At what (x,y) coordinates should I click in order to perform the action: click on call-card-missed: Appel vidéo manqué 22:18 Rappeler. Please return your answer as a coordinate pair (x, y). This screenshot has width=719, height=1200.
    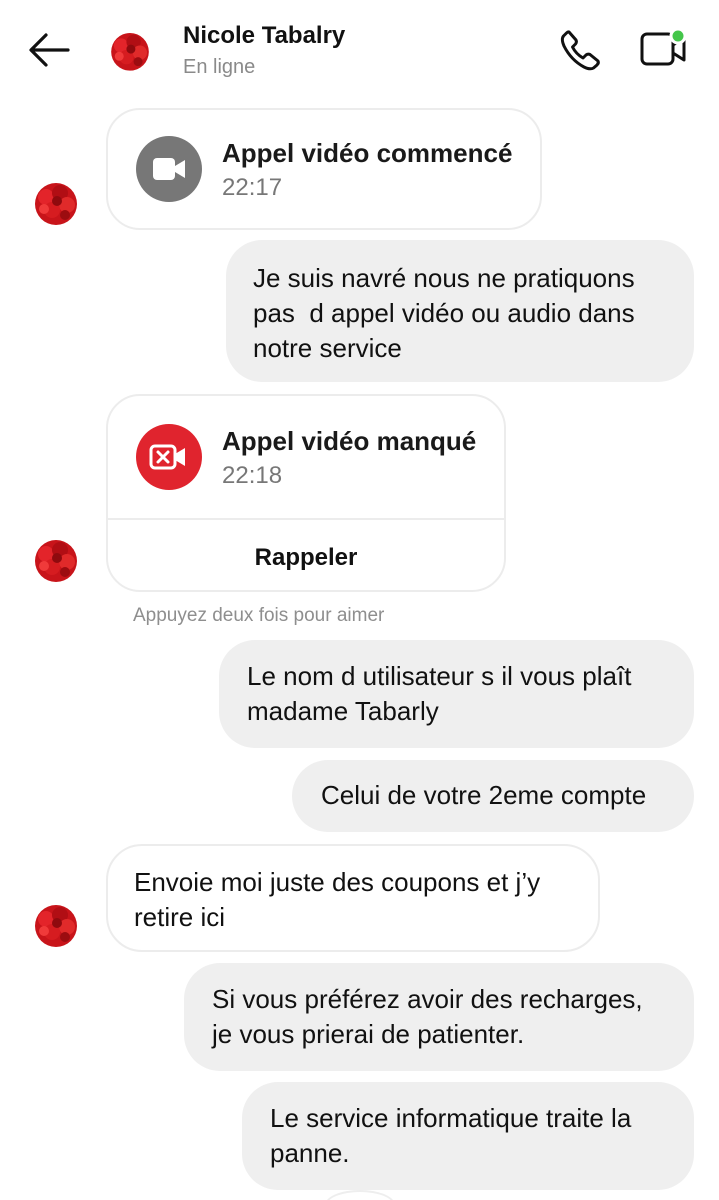
    Looking at the image, I should click on (306, 493).